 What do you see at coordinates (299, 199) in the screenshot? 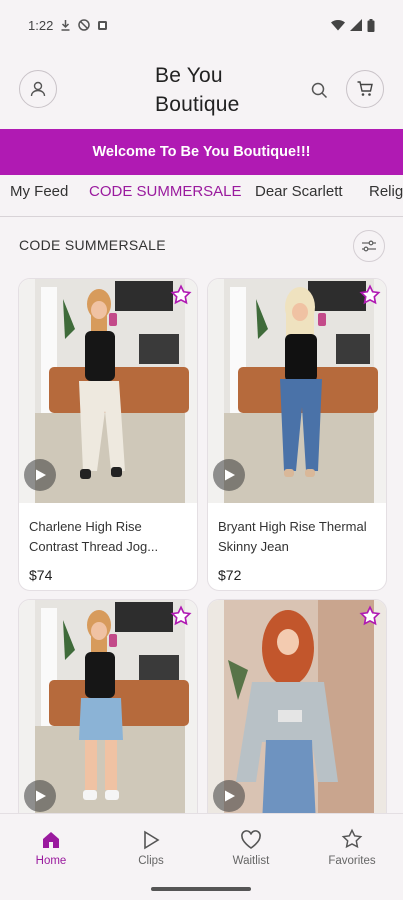
I see `tab-dear-scarlett: Dear Scarlett` at bounding box center [299, 199].